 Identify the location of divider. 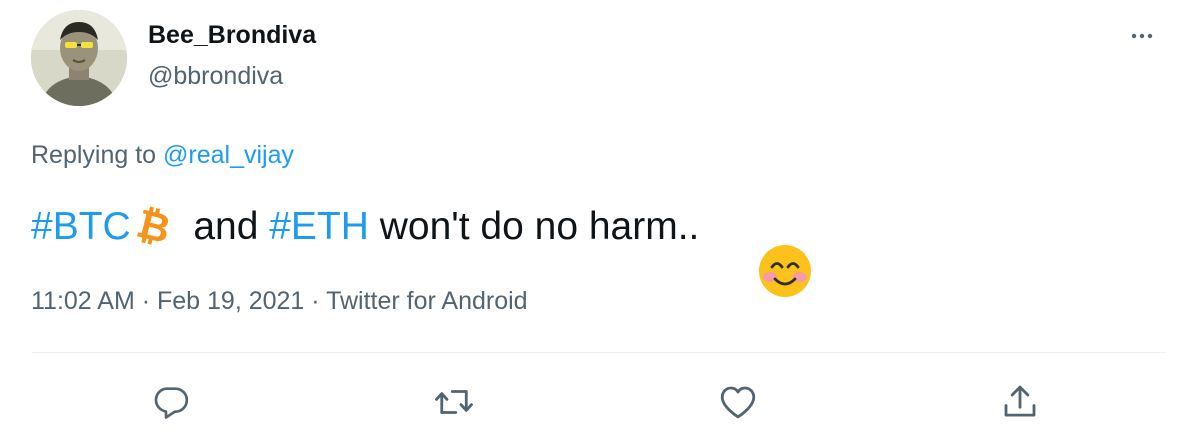
(598, 352).